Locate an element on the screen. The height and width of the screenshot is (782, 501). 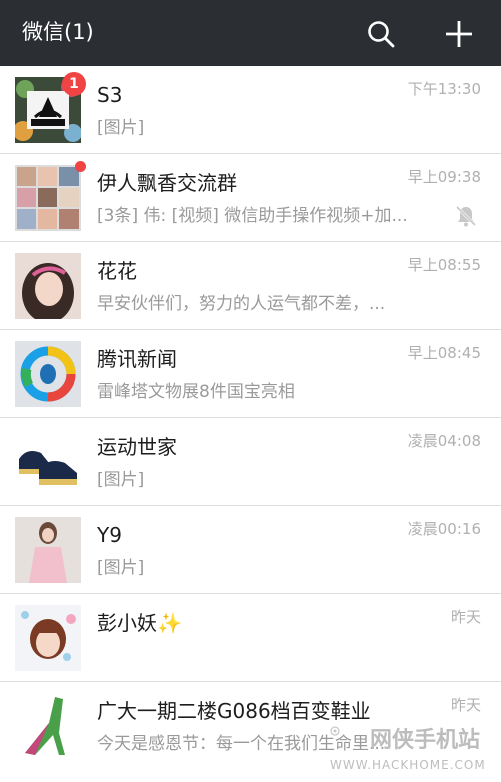
top-bar: 微信(1) is located at coordinates (250, 33).